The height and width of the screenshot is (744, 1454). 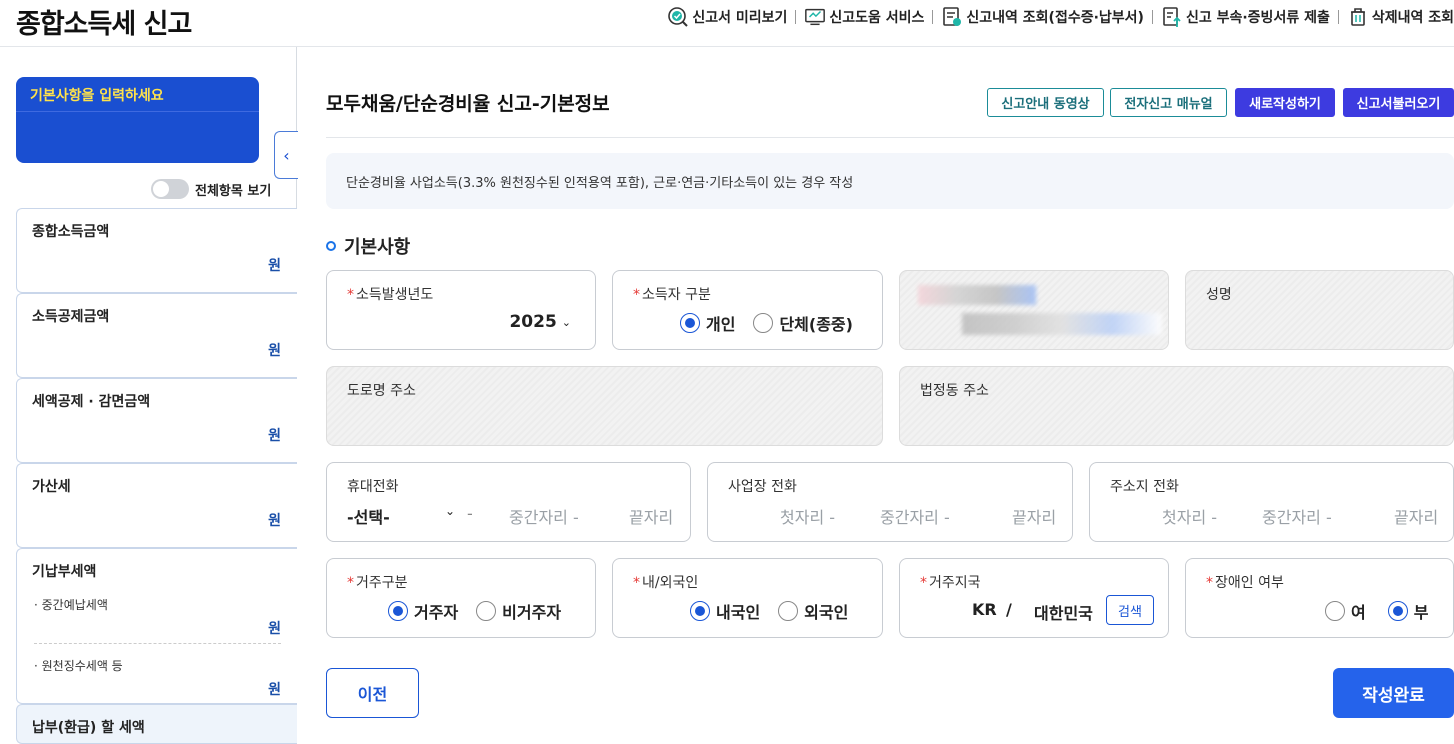 I want to click on load-return-button: 신고서불러오기, so click(x=1398, y=102).